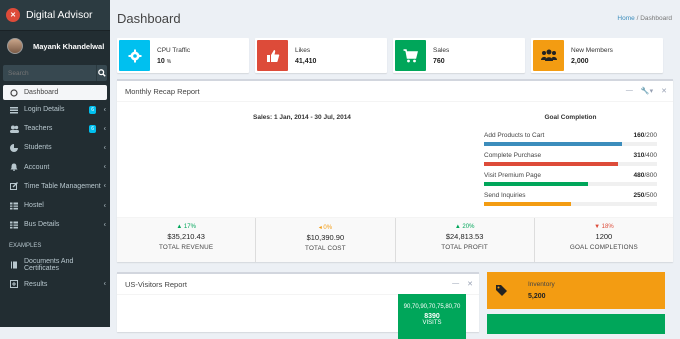 Image resolution: width=680 pixels, height=339 pixels. Describe the element at coordinates (42, 225) in the screenshot. I see `sidebar-item-label: Bus Details` at that location.